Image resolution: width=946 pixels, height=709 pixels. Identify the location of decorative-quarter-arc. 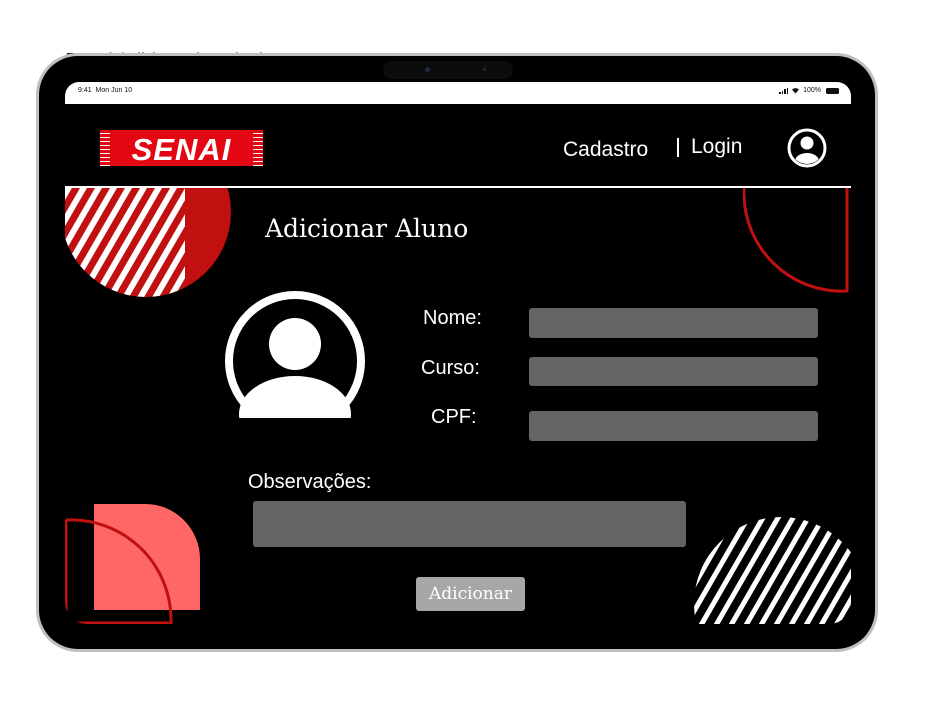
(796, 240).